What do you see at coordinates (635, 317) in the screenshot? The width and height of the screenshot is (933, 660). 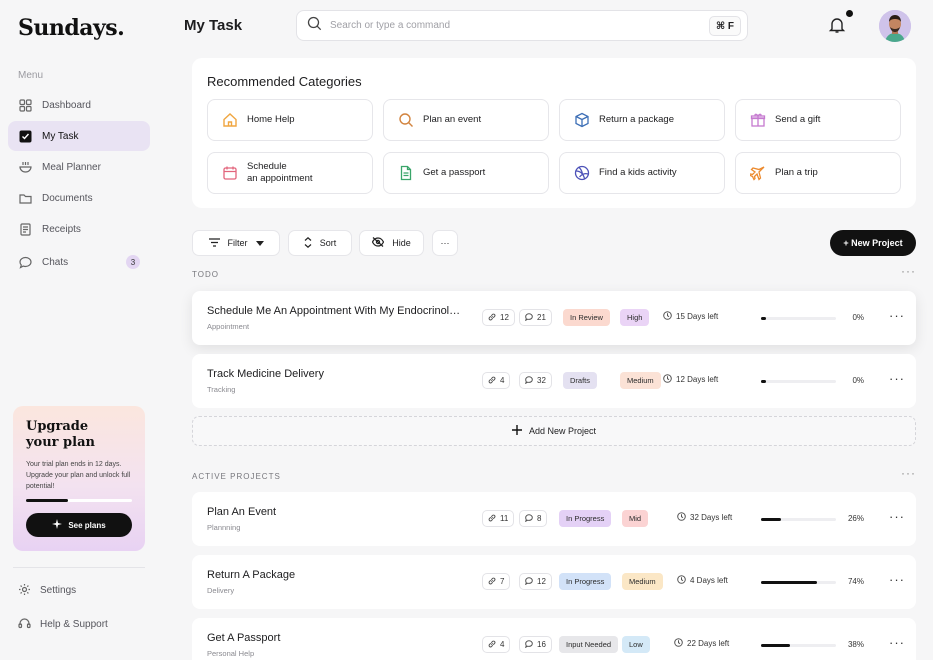 I see `priority-badge: High` at bounding box center [635, 317].